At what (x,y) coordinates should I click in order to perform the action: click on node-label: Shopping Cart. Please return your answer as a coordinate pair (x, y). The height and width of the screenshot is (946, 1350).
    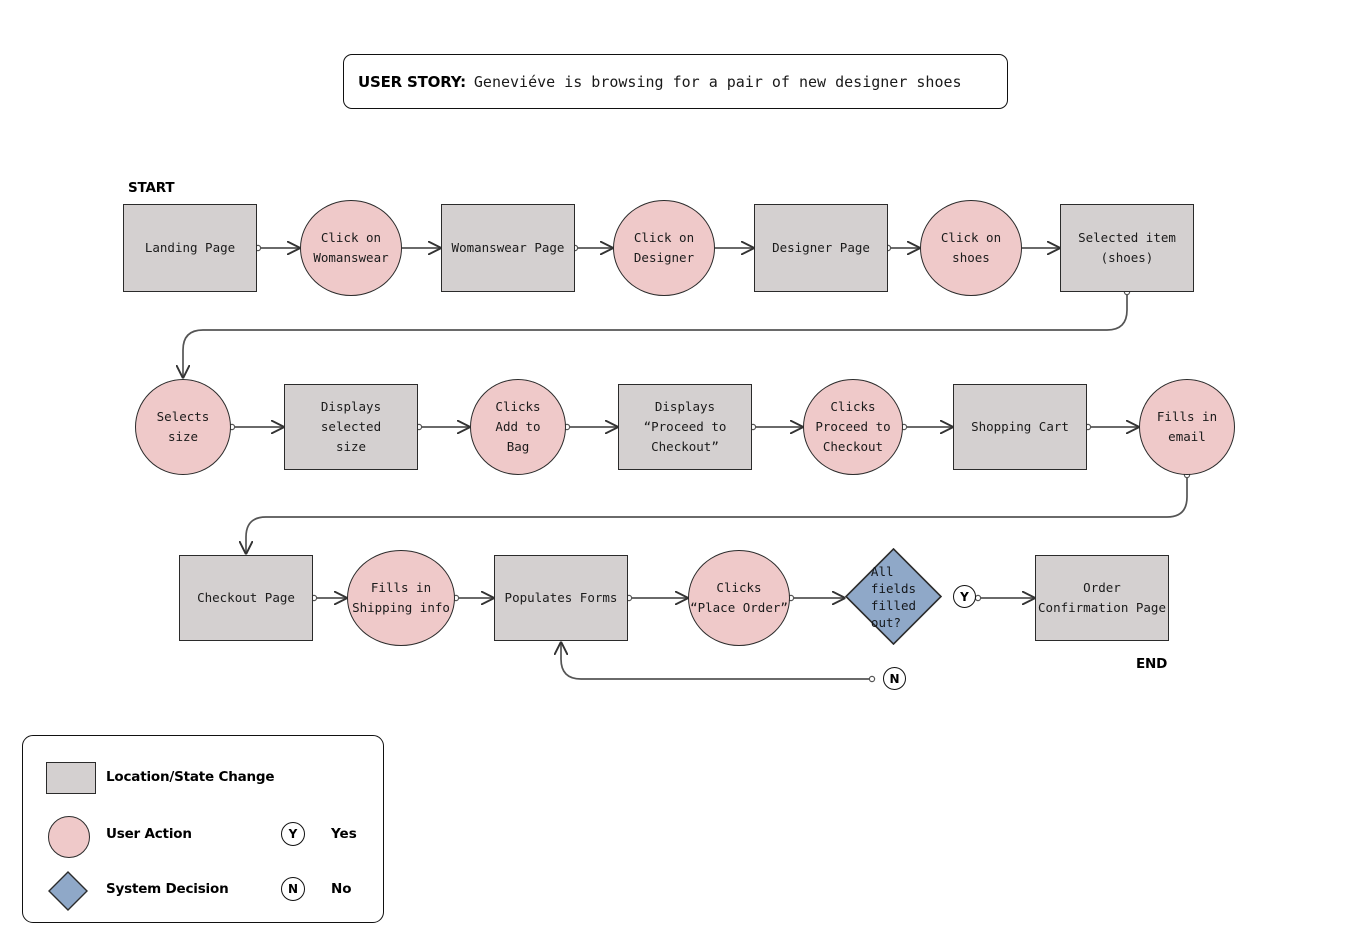
    Looking at the image, I should click on (1020, 426).